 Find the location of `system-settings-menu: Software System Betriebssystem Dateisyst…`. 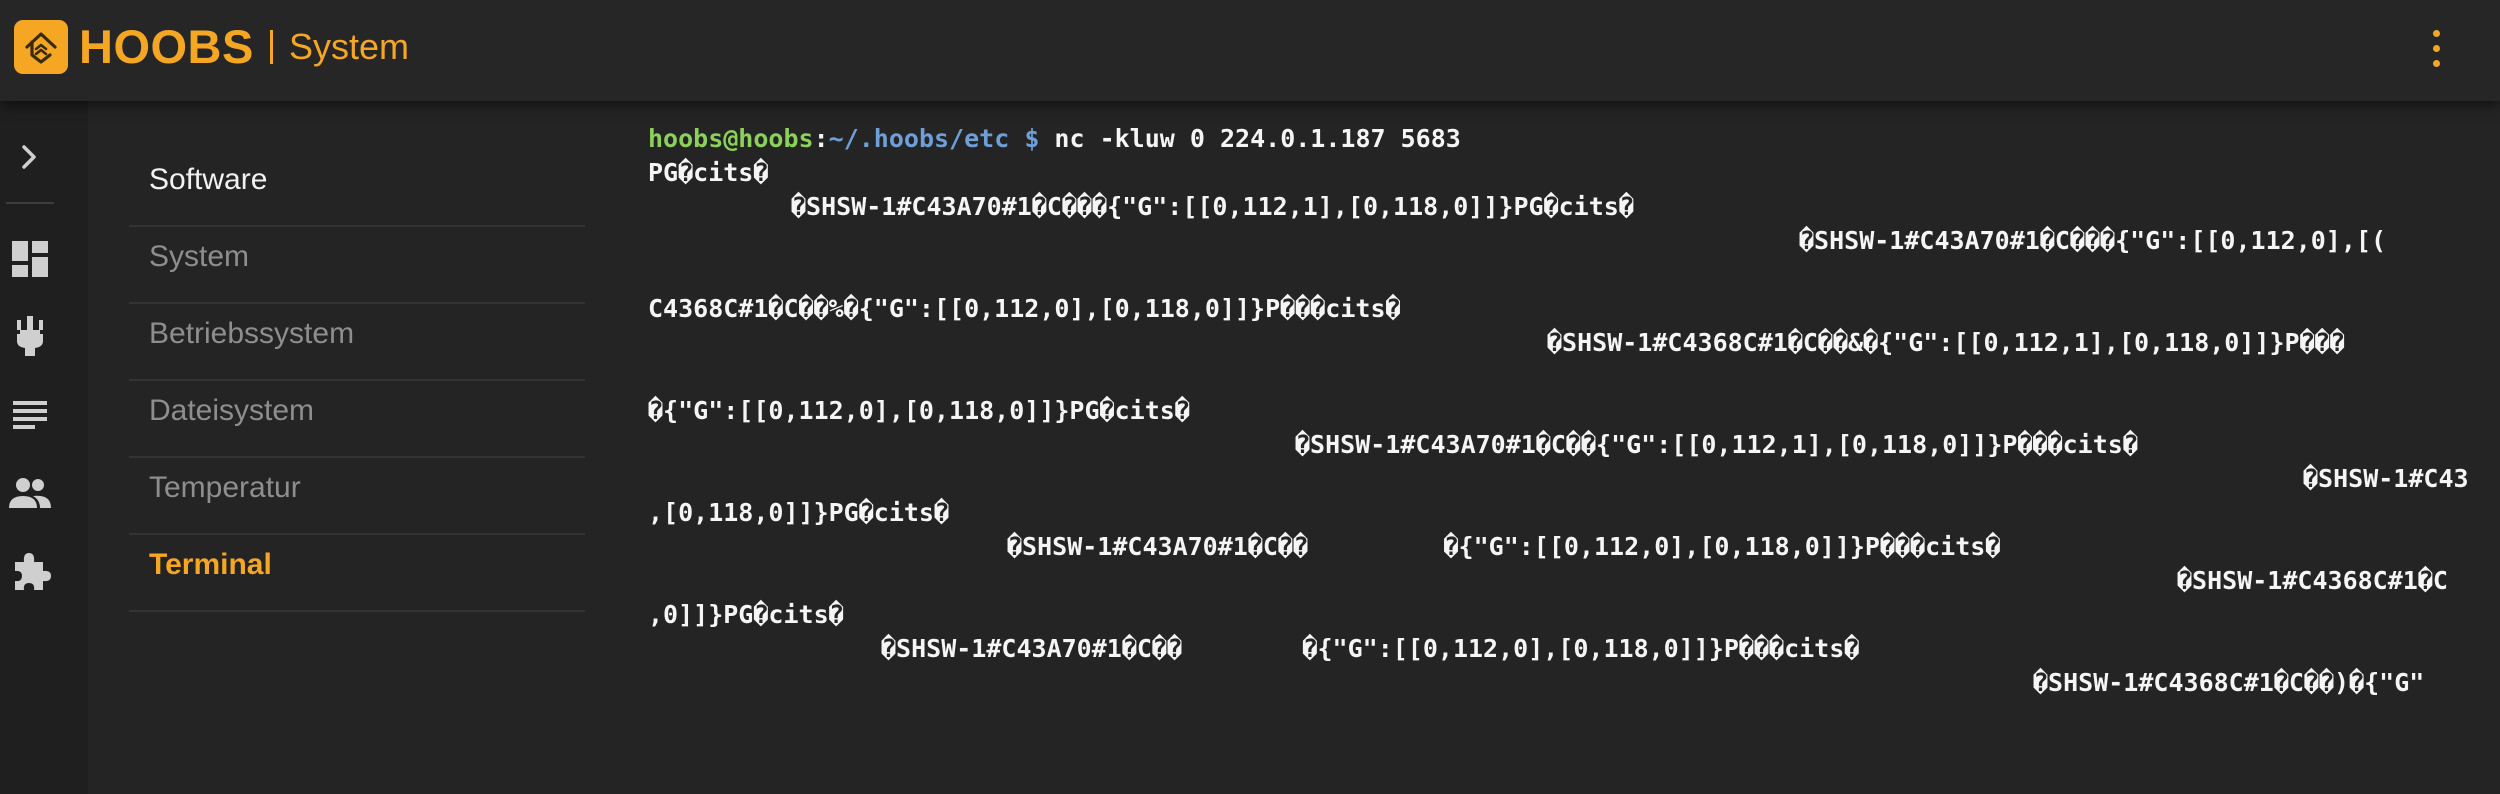

system-settings-menu: Software System Betriebssystem Dateisyst… is located at coordinates (357, 381).